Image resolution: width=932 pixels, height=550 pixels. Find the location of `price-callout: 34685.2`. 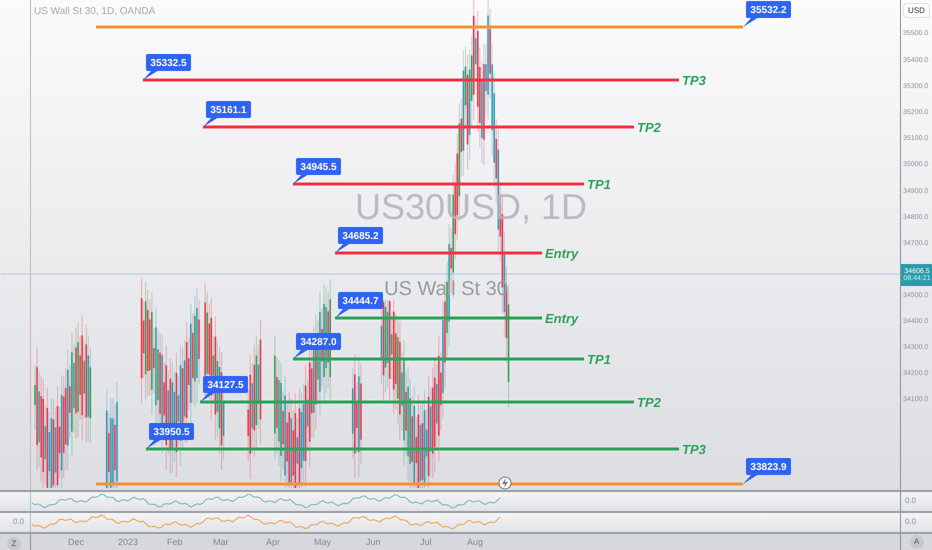

price-callout: 34685.2 is located at coordinates (359, 240).